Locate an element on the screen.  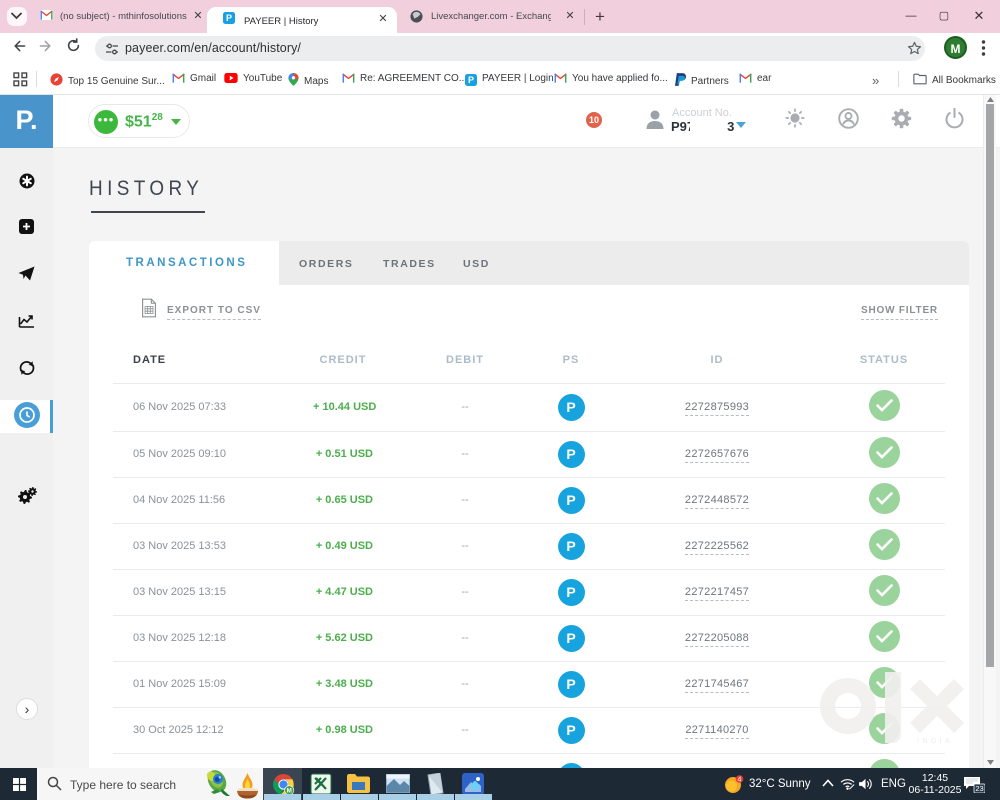
svg-text: 23 is located at coordinates (979, 788).